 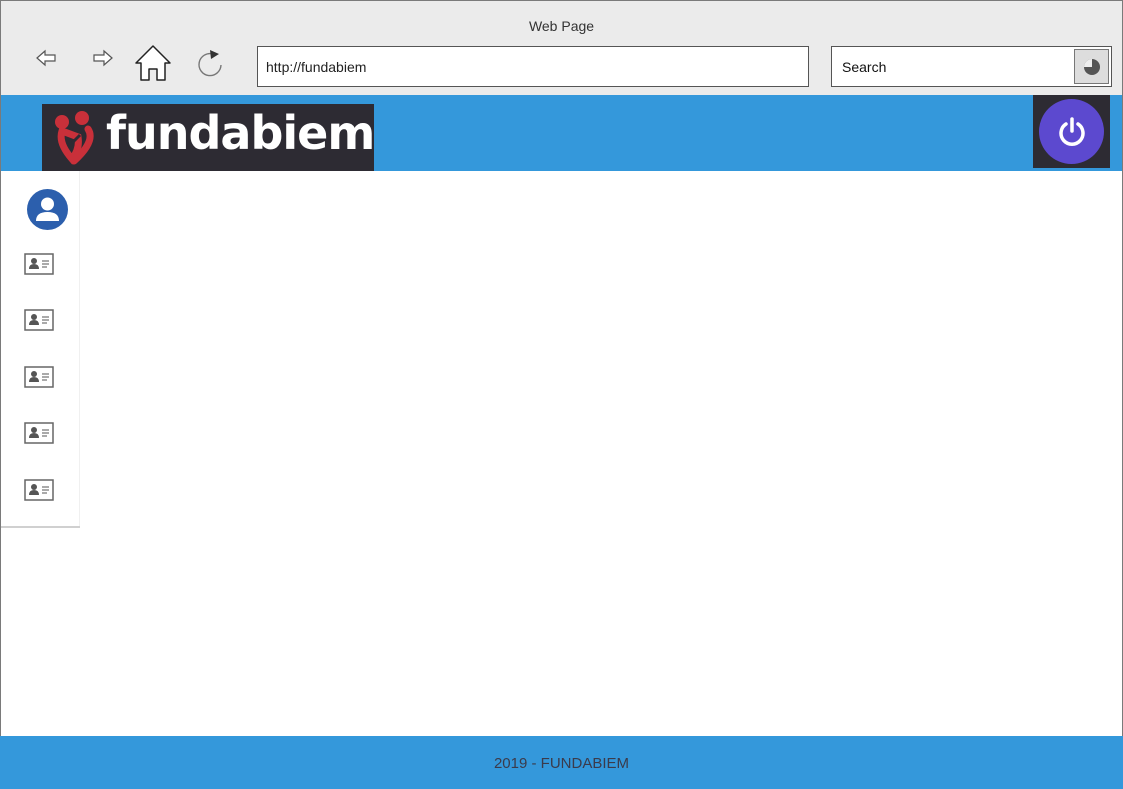 I want to click on search-button, so click(x=1091, y=66).